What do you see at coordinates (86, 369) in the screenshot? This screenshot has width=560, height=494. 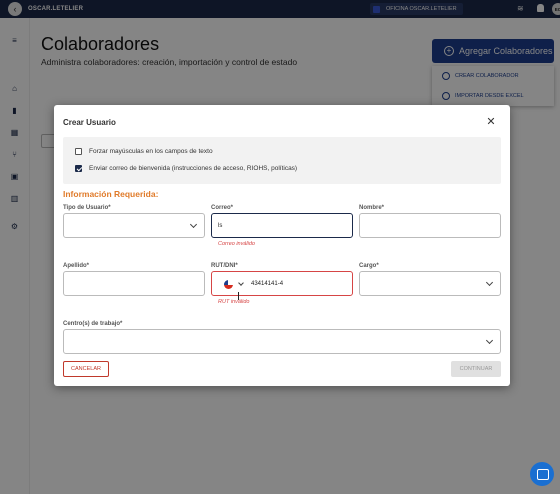 I see `cancel-button: CANCELAR` at bounding box center [86, 369].